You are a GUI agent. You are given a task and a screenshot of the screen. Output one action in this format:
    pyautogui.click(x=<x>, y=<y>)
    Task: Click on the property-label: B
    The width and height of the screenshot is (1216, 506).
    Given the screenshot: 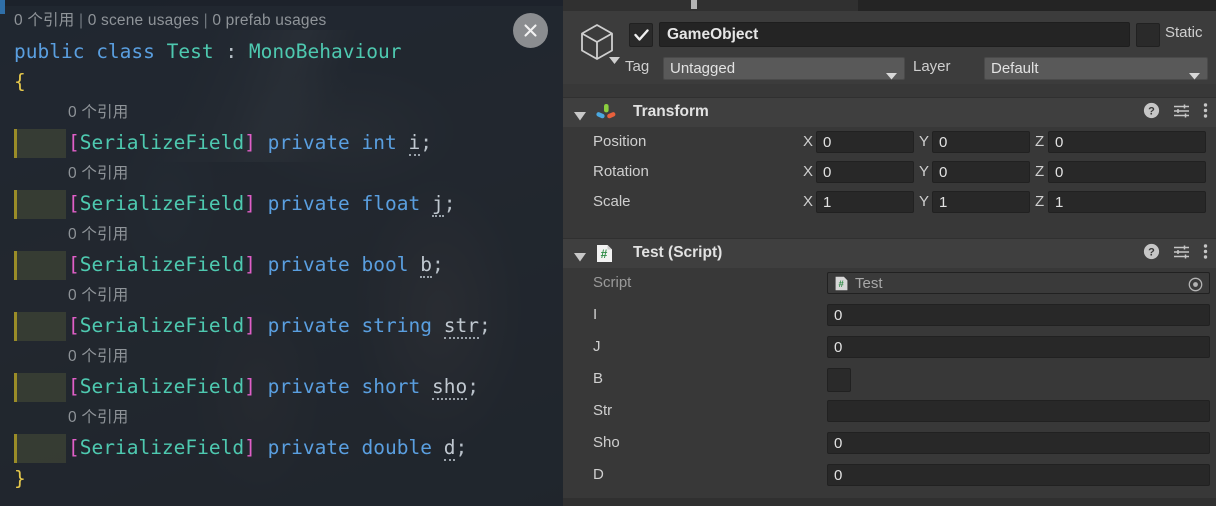 What is the action you would take?
    pyautogui.click(x=598, y=378)
    